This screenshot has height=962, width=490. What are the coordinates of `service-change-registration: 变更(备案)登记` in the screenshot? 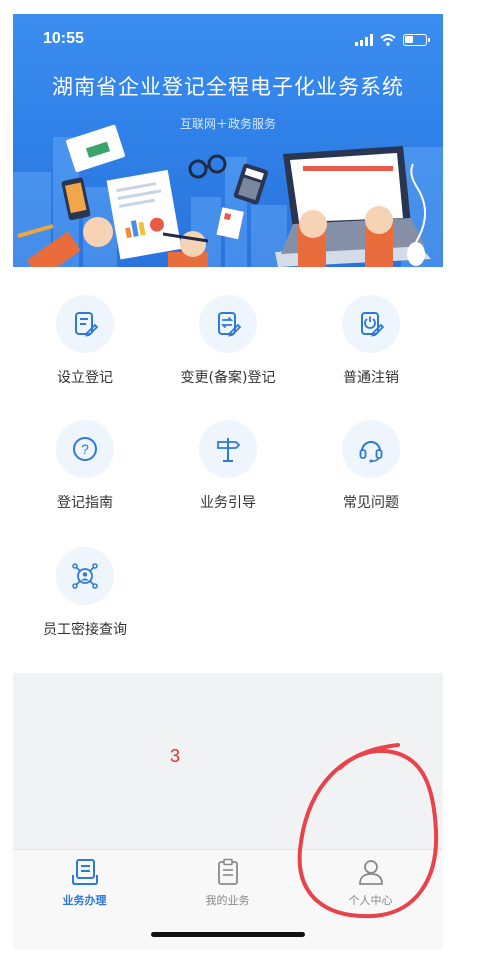 It's located at (228, 341).